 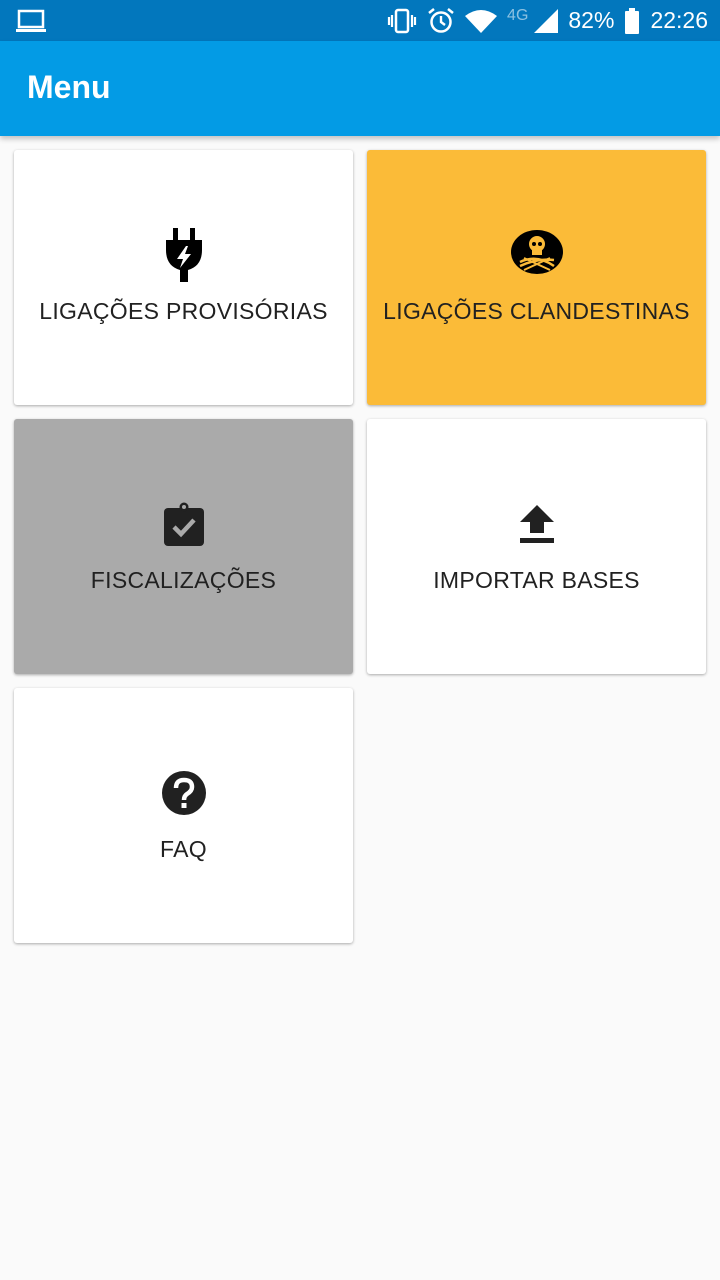 I want to click on menu-tile-faq: FAQ, so click(x=183, y=815).